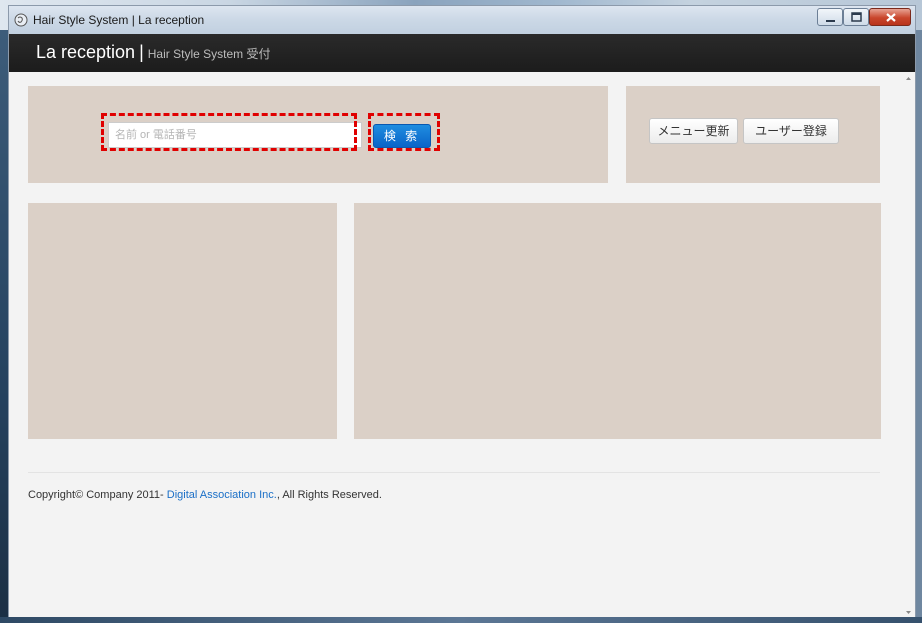  I want to click on highlight-search-button, so click(404, 132).